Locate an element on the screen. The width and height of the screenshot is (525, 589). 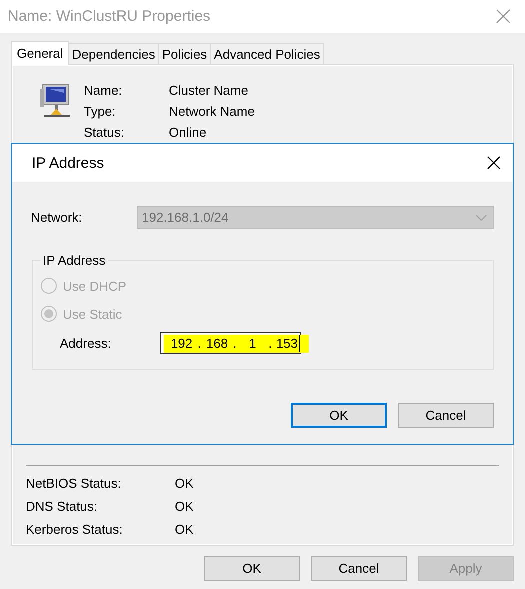
tab: Advanced Policies is located at coordinates (267, 53).